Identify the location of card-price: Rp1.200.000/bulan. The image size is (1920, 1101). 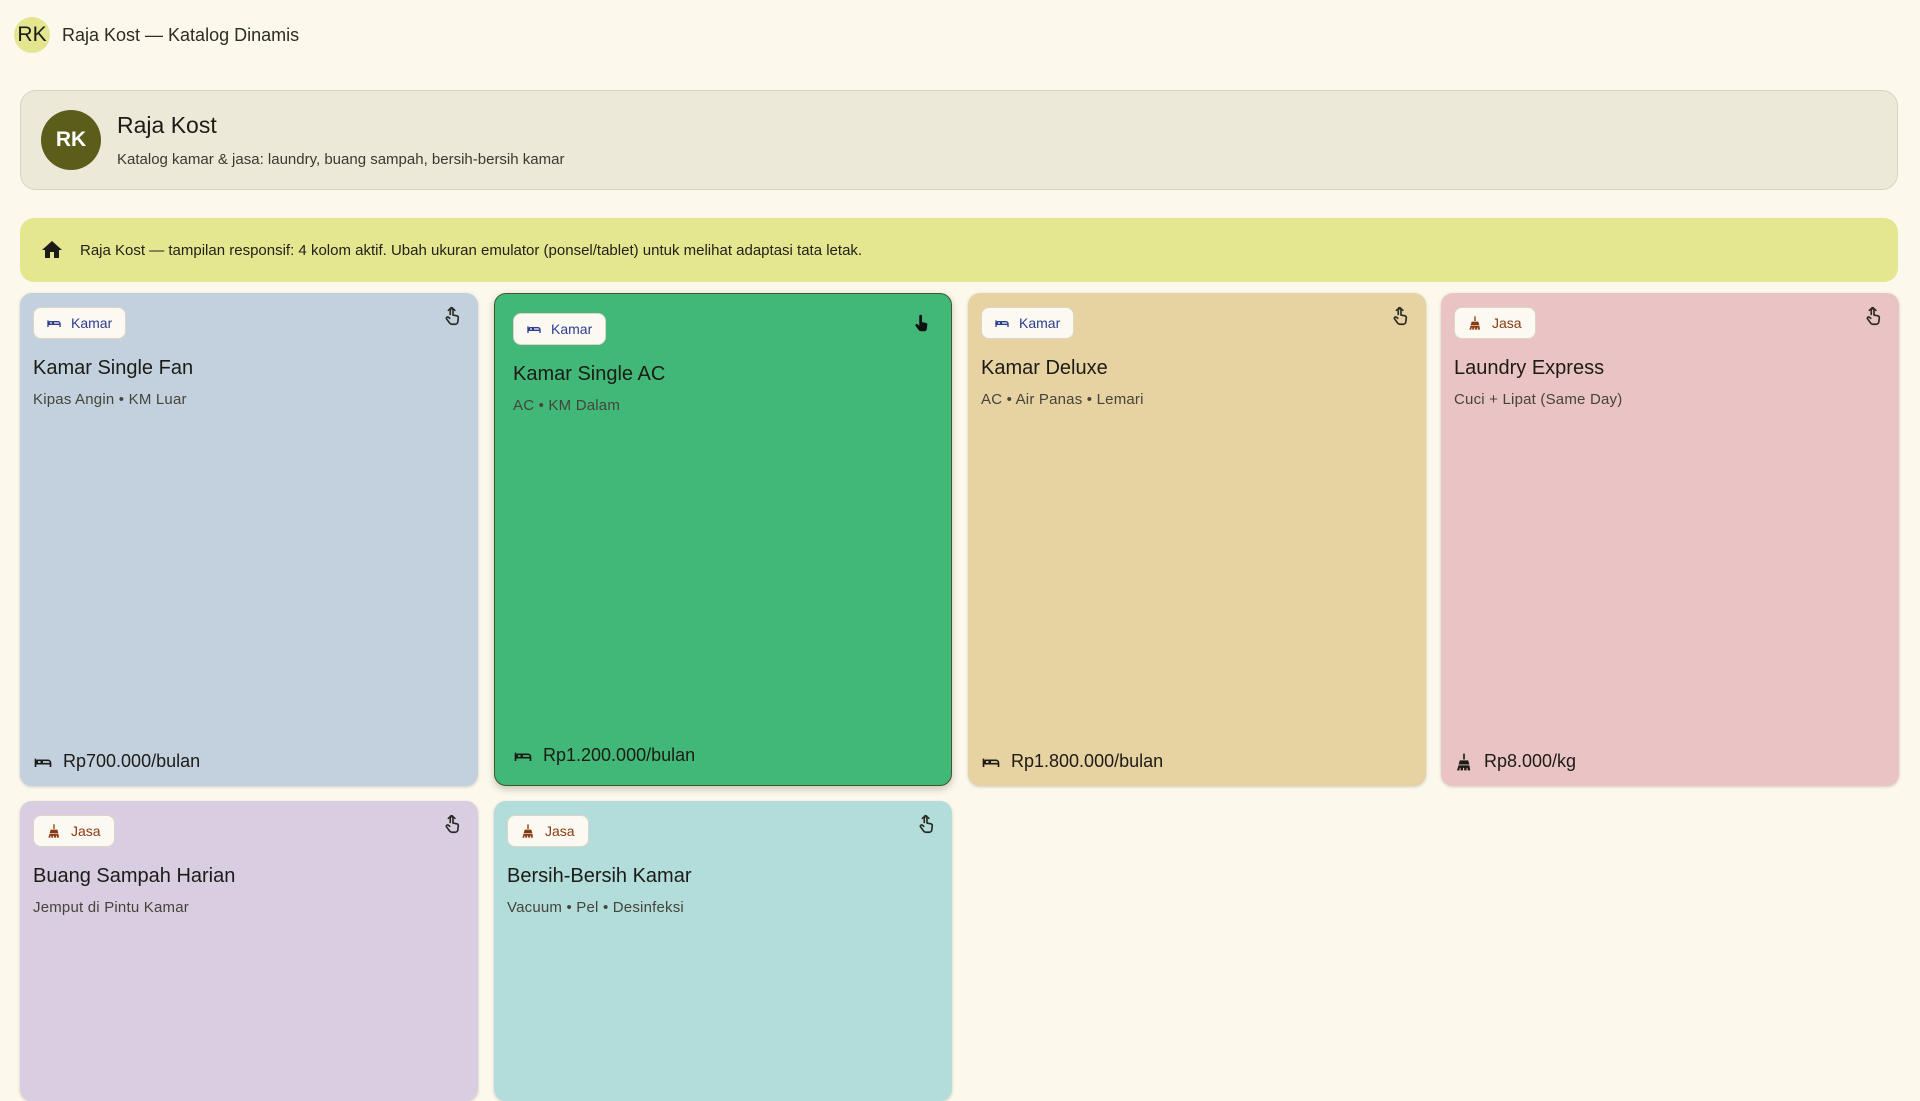
(604, 755).